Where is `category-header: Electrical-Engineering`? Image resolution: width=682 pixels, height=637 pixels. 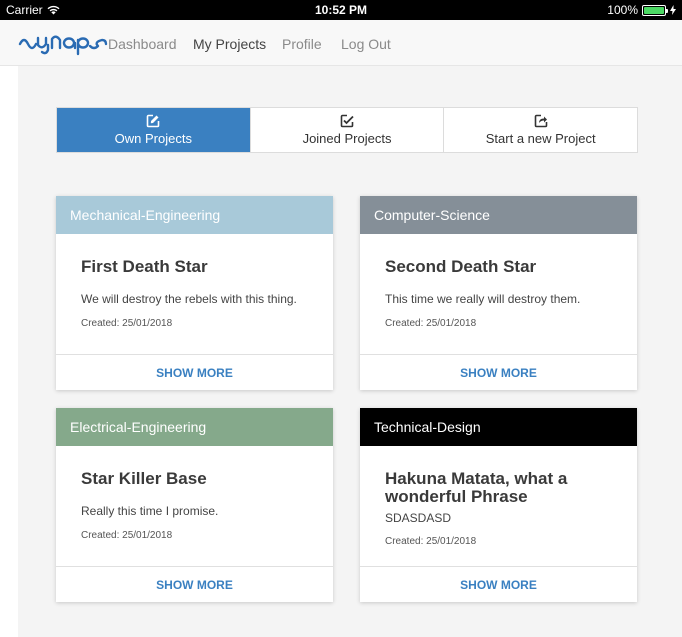
category-header: Electrical-Engineering is located at coordinates (194, 427).